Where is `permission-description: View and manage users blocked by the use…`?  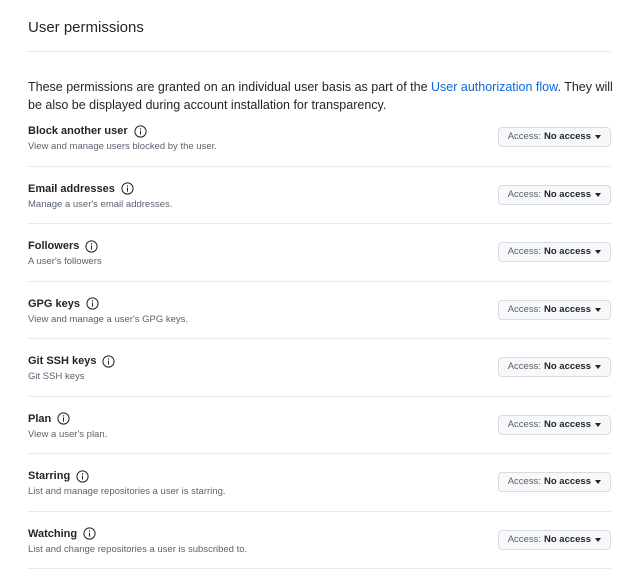
permission-description: View and manage users blocked by the use… is located at coordinates (122, 146).